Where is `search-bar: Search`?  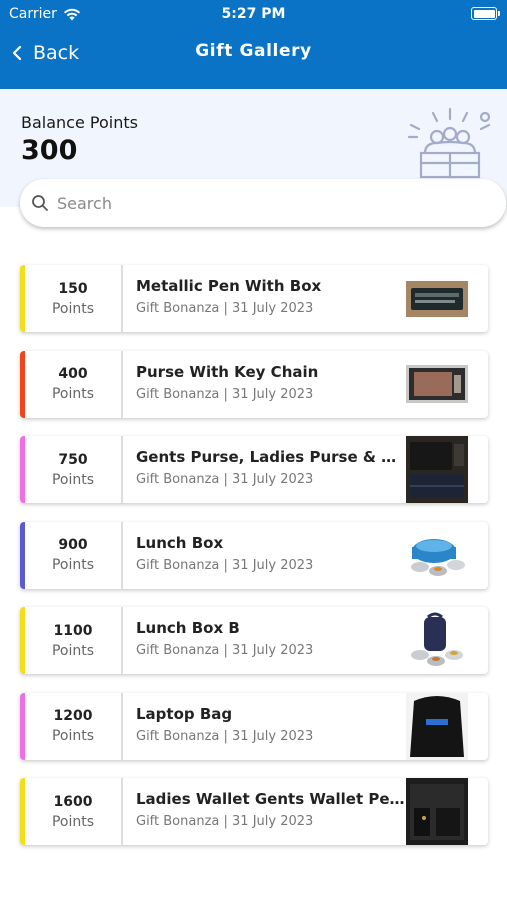 search-bar: Search is located at coordinates (263, 203).